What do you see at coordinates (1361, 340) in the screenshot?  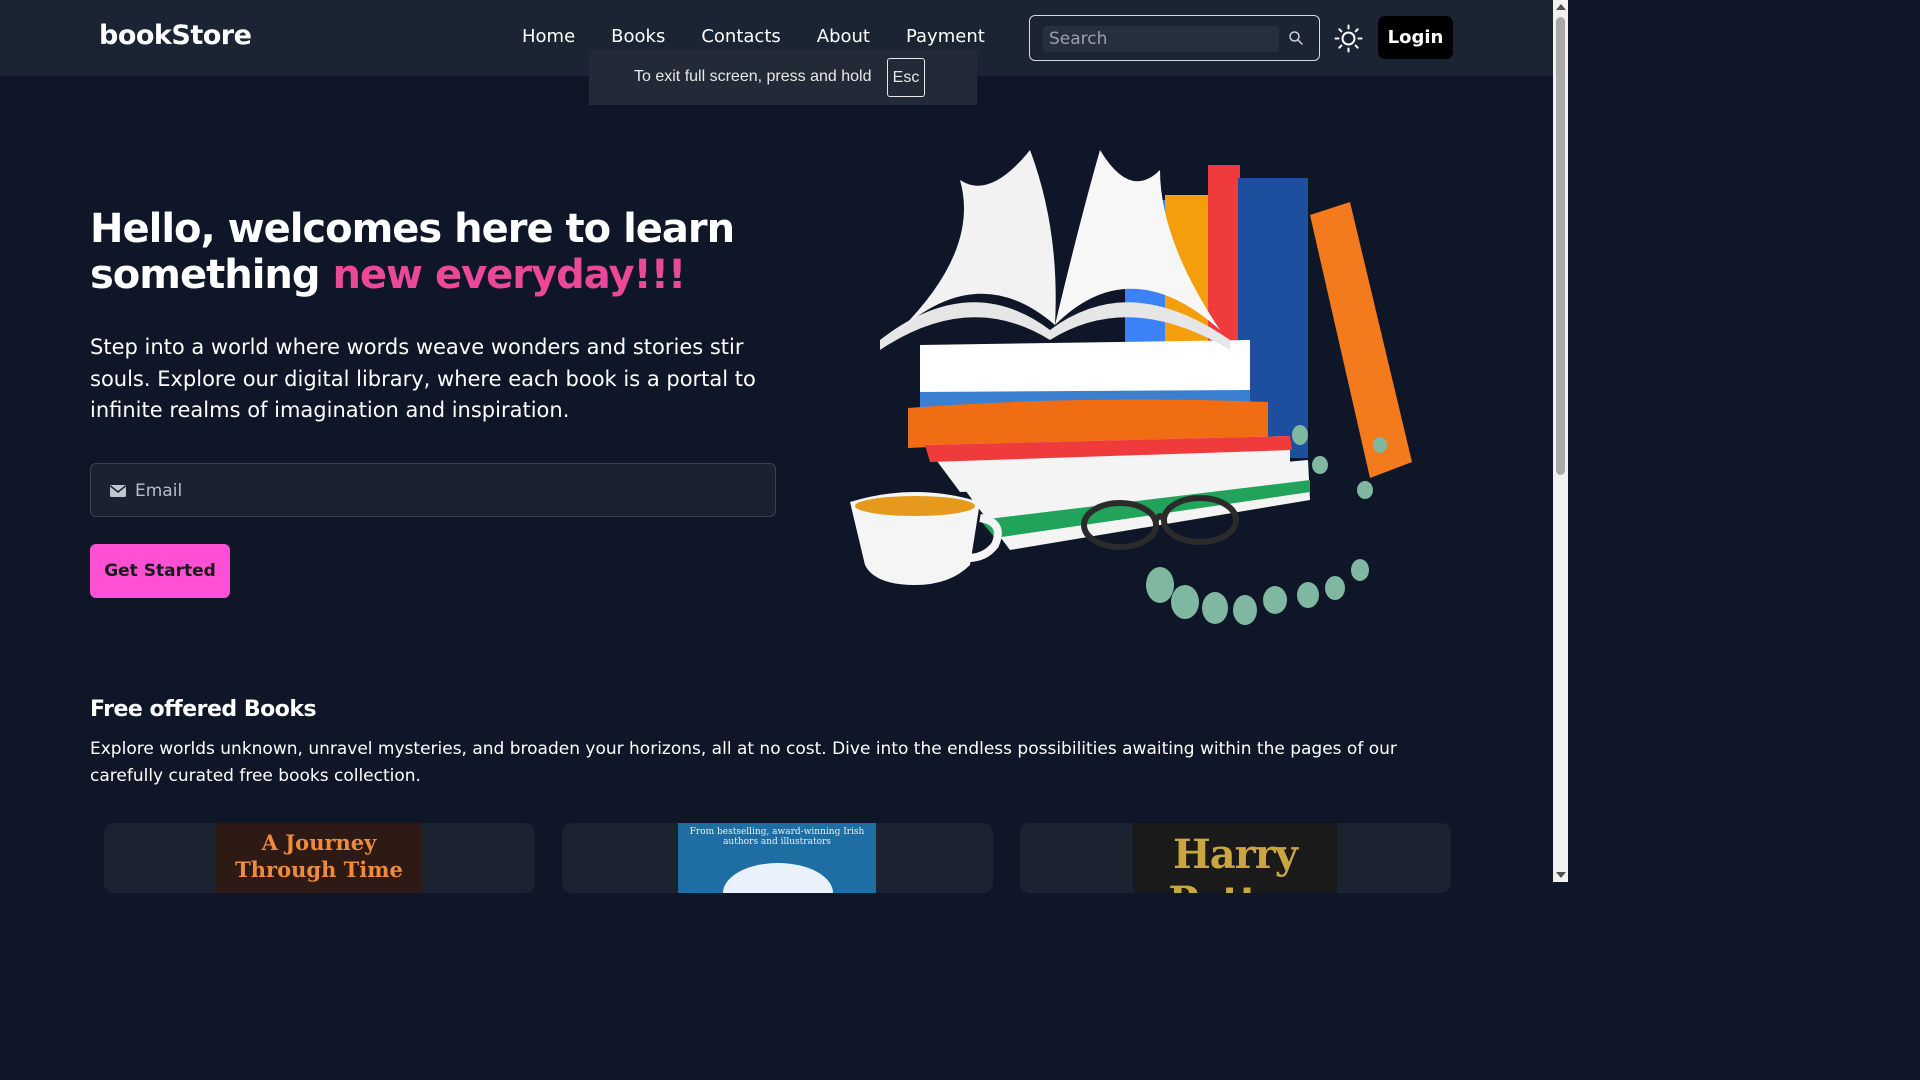 I see `leaning-book-orange` at bounding box center [1361, 340].